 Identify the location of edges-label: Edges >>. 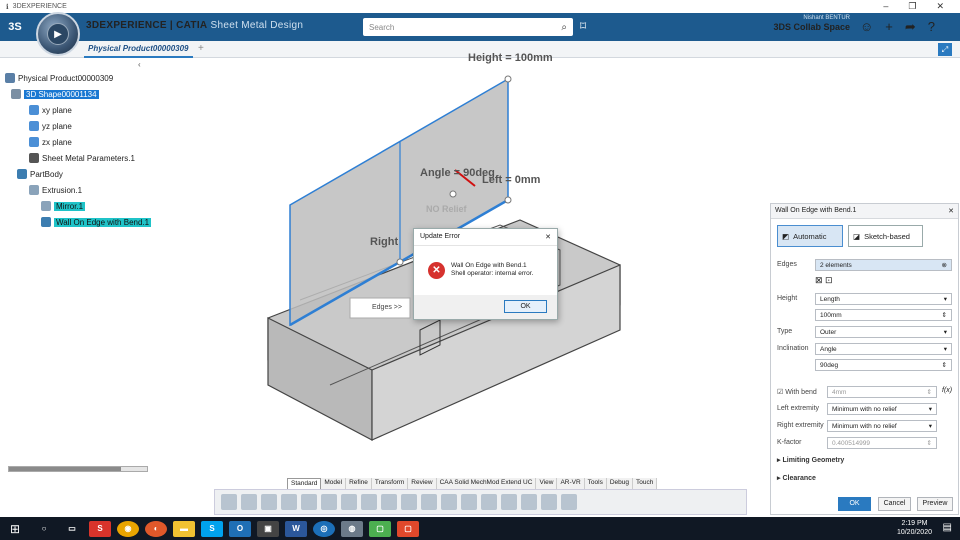
(387, 307).